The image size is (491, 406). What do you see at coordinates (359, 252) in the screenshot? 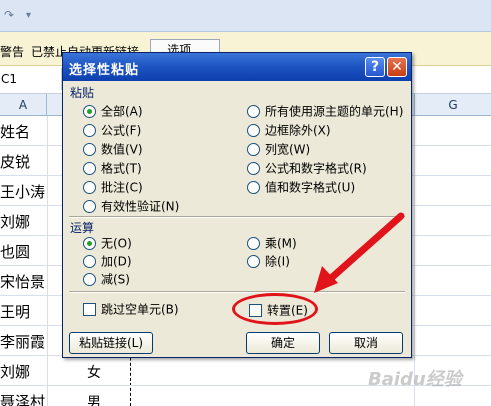
I see `annotation-arrow-icon` at bounding box center [359, 252].